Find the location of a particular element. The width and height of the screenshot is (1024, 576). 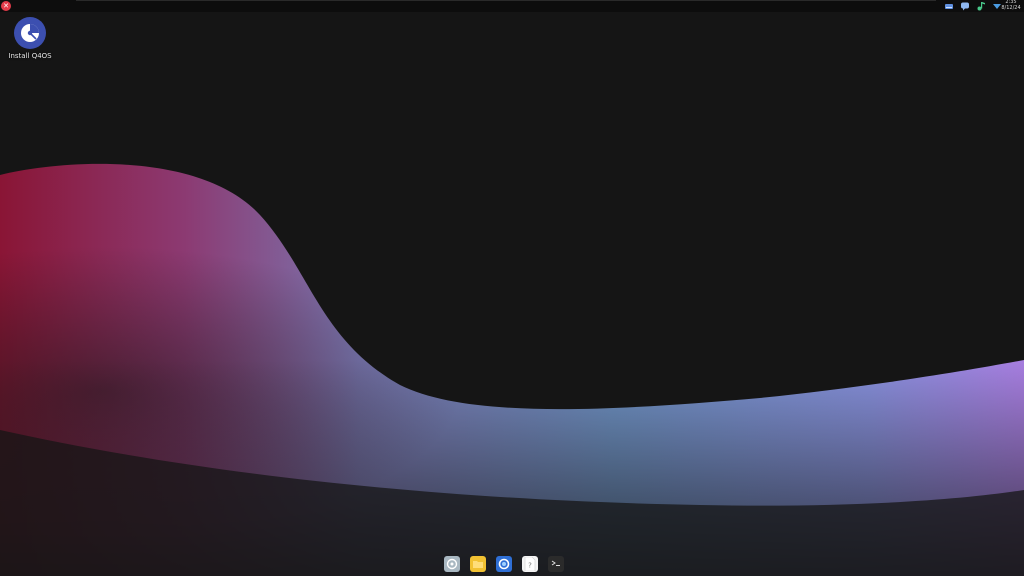

close-x-icon: ✕ is located at coordinates (6, 6).